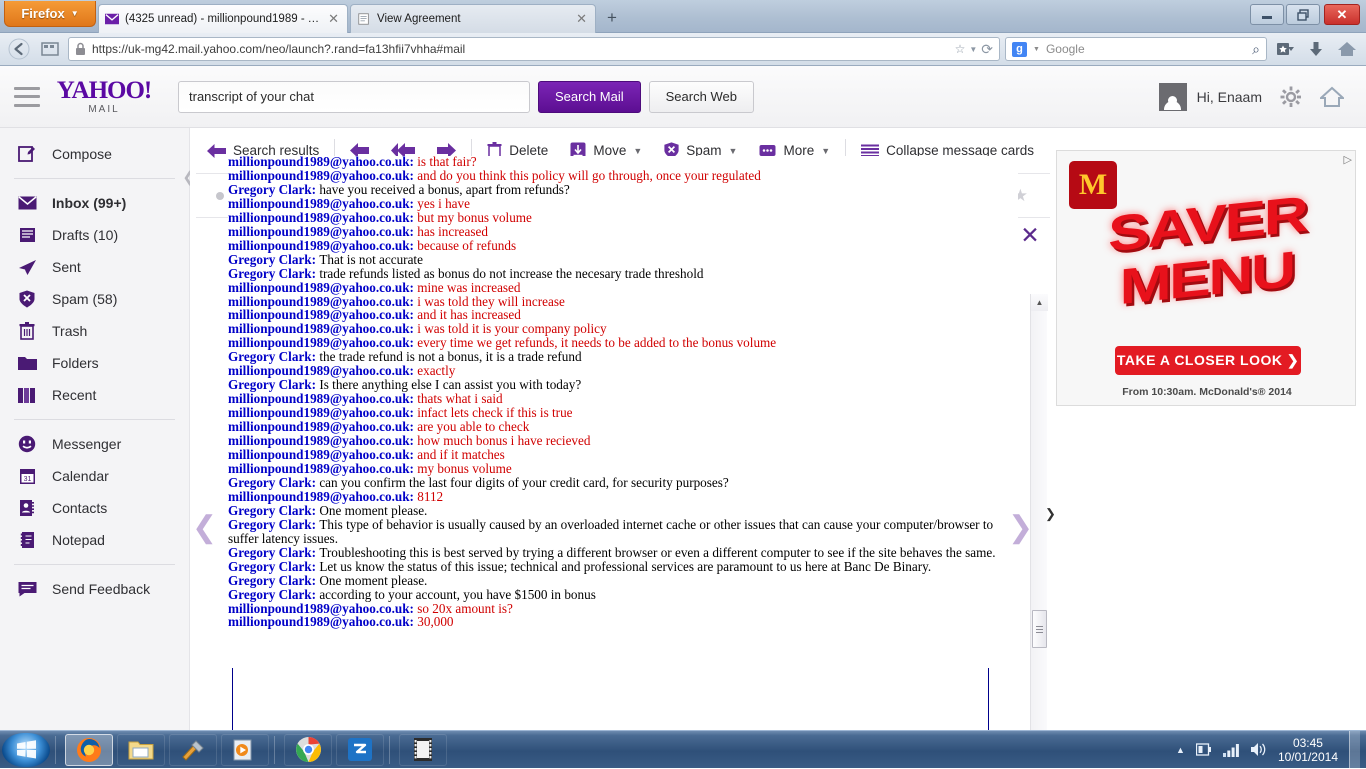 This screenshot has height=769, width=1366. Describe the element at coordinates (612, 19) in the screenshot. I see `new-tab-button: +` at that location.